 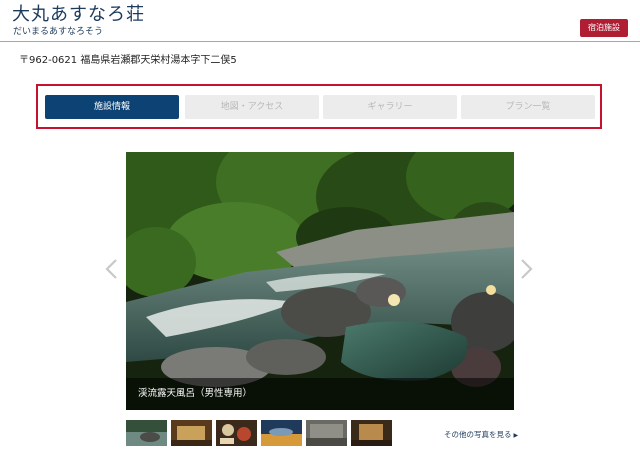 What do you see at coordinates (78, 15) in the screenshot?
I see `site-title: 大丸あすなろ荘` at bounding box center [78, 15].